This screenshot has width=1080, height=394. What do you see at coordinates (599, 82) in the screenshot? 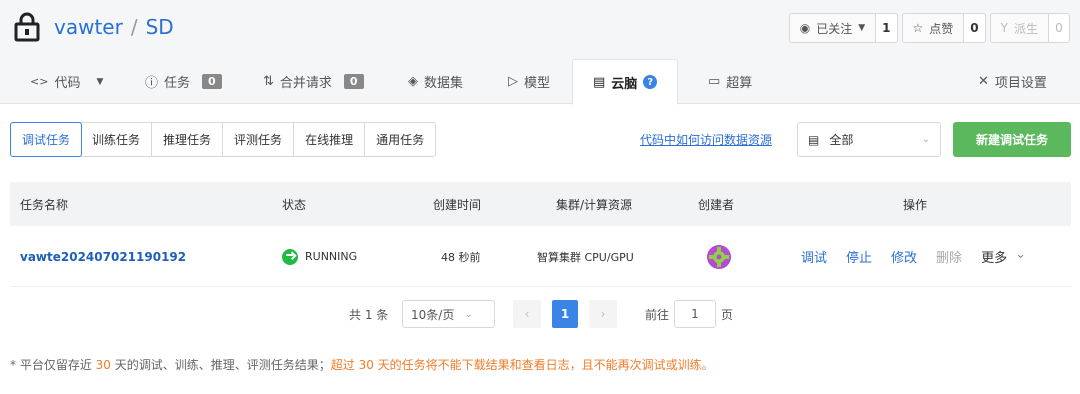
I see `cloudbrain-icon: ▤` at bounding box center [599, 82].